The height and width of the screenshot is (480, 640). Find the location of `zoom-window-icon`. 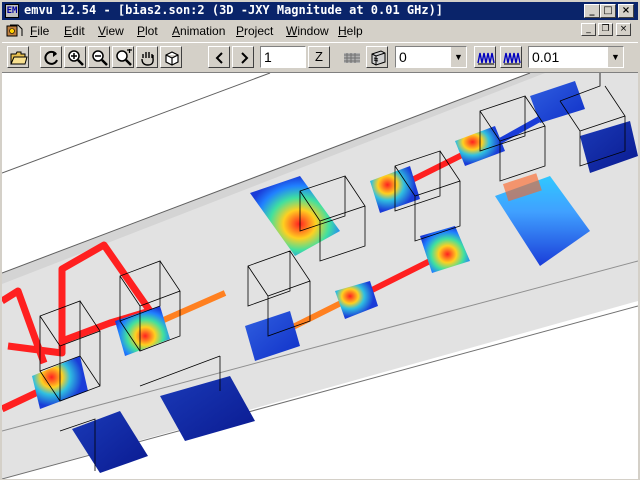

zoom-window-icon is located at coordinates (124, 57).